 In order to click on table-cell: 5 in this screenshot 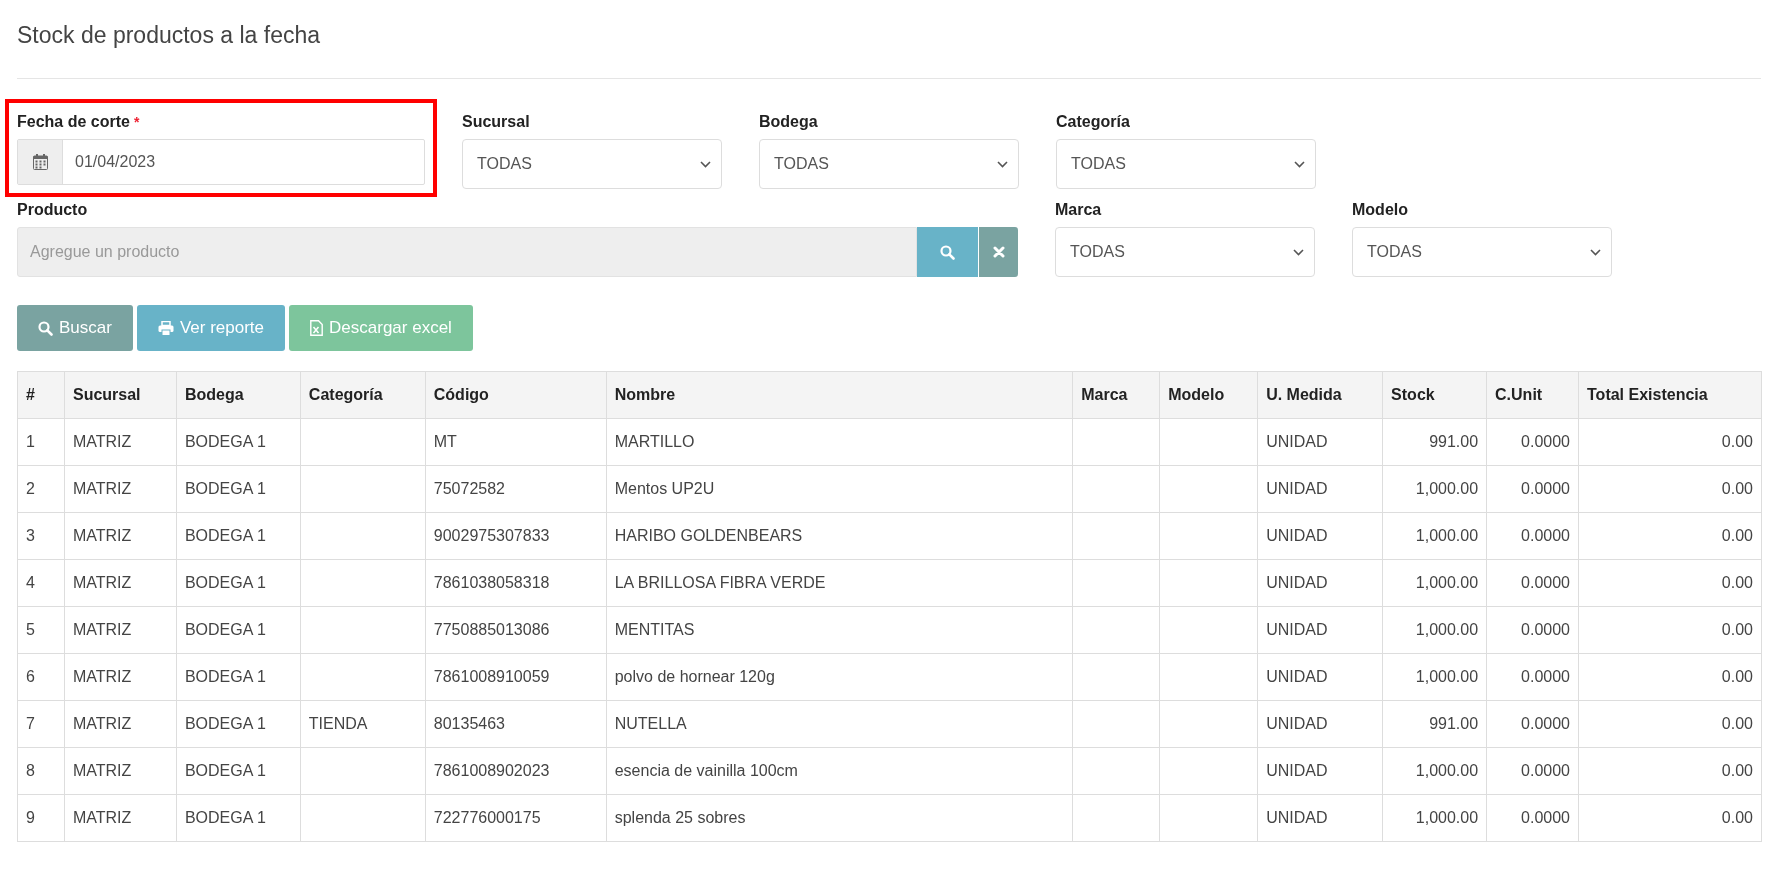, I will do `click(41, 630)`.